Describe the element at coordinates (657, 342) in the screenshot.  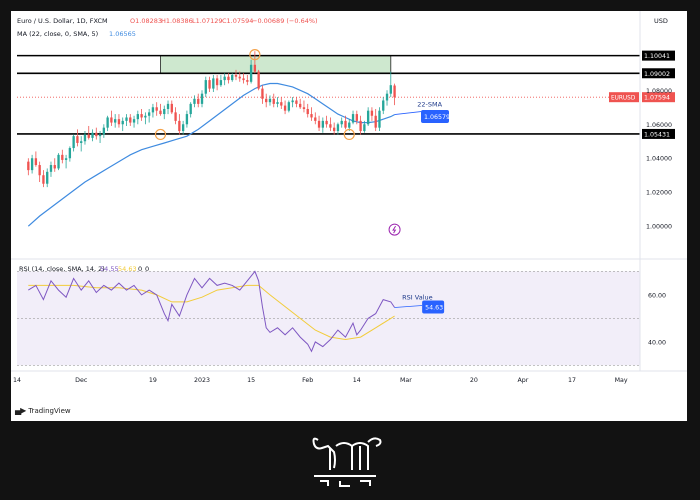
I see `rsi-tick-label: 40.00` at that location.